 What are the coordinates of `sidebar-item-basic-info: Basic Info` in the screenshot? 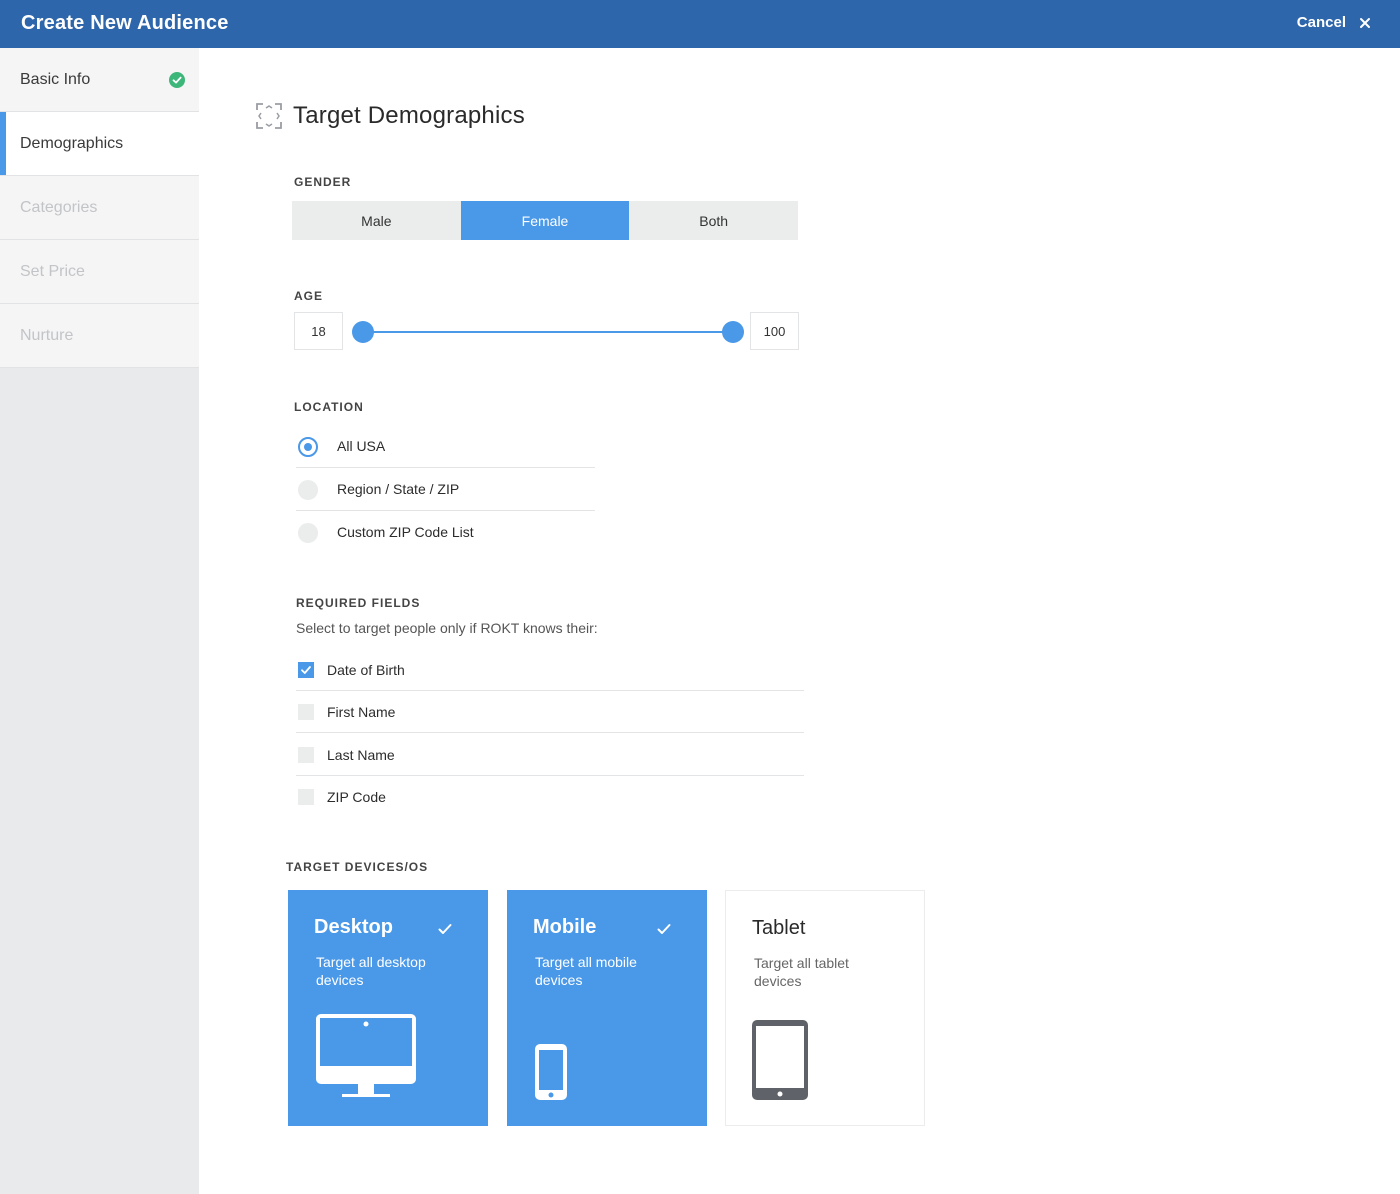 It's located at (99, 80).